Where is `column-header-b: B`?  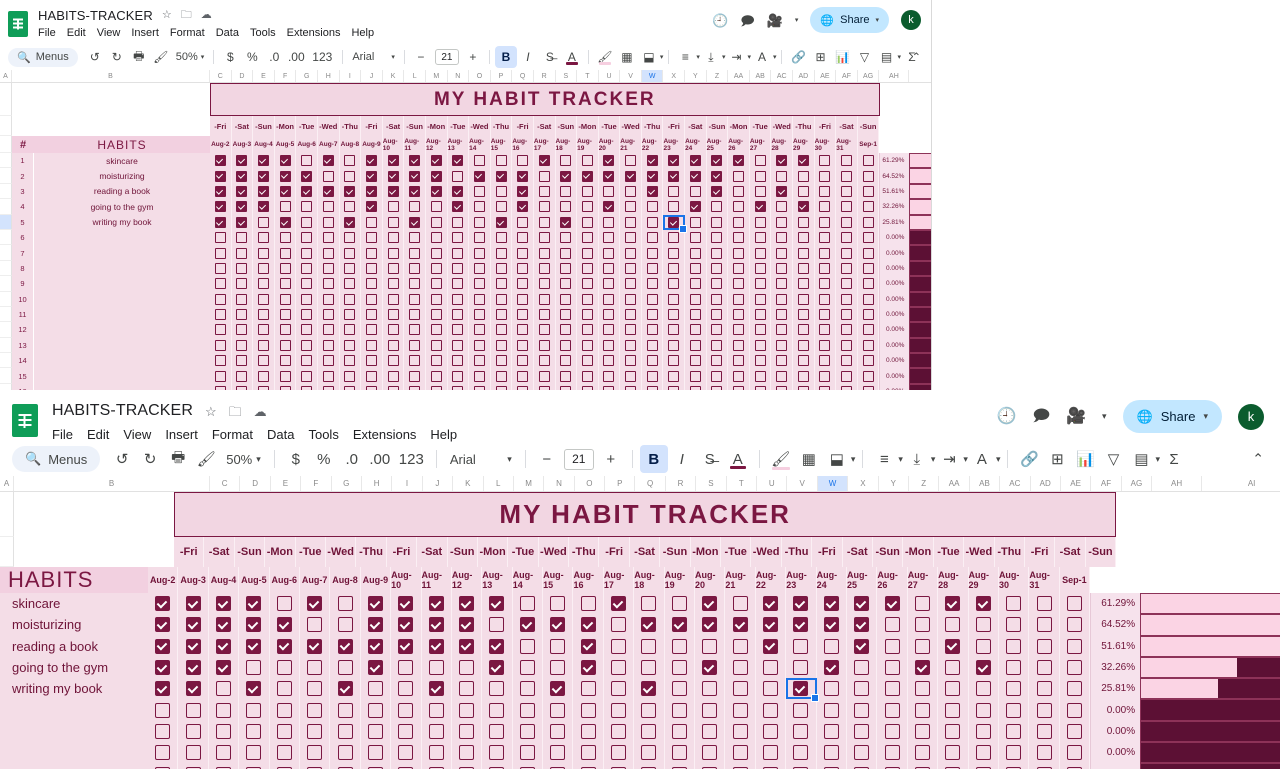
column-header-b: B is located at coordinates (112, 483).